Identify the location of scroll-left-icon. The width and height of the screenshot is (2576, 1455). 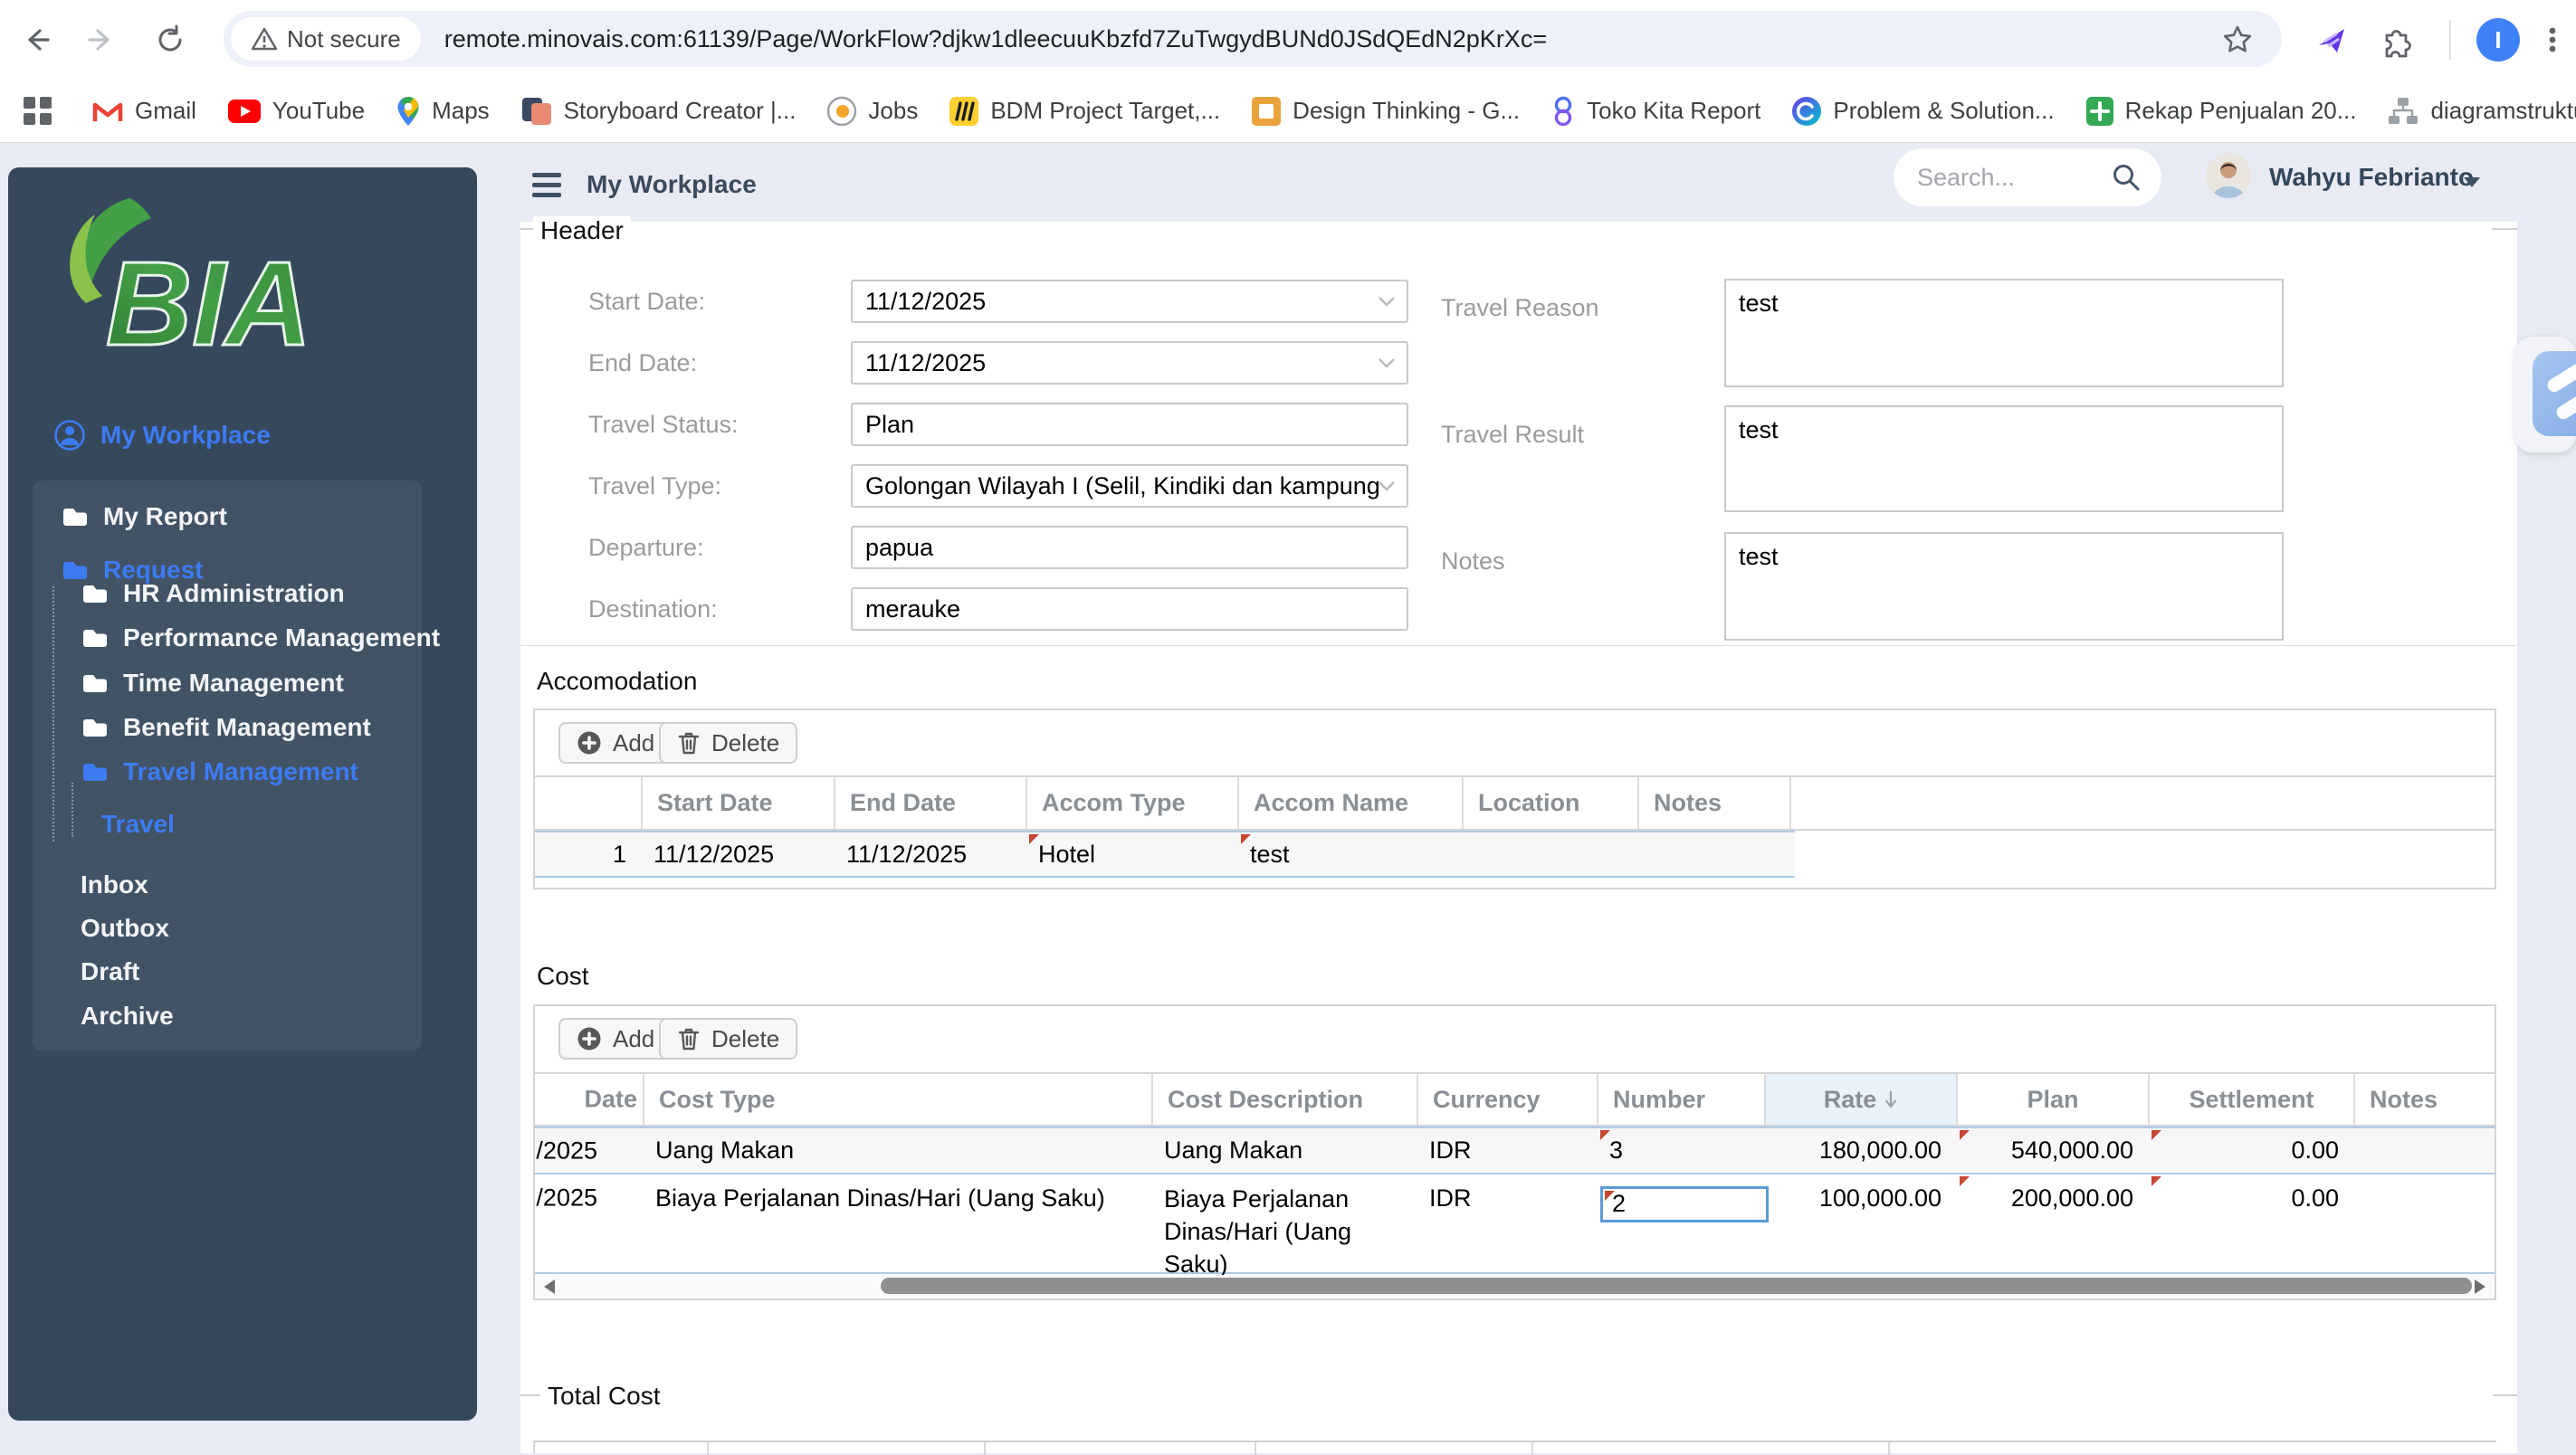
(549, 1286).